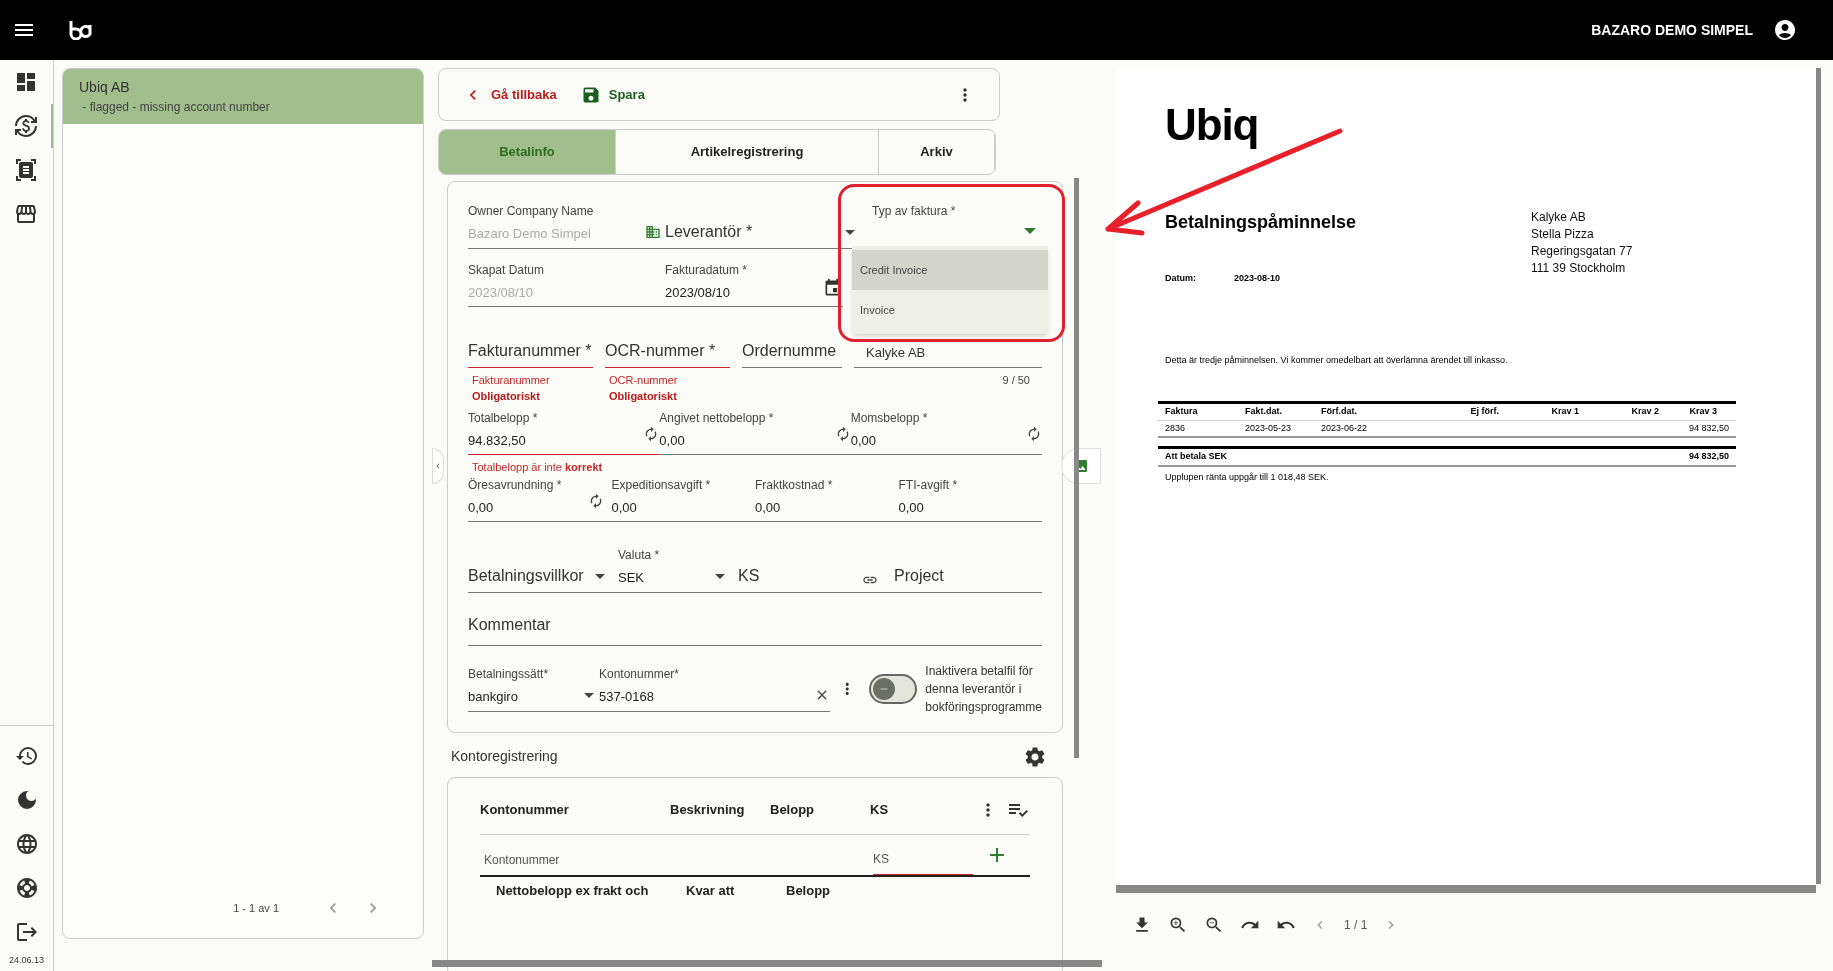 This screenshot has height=971, width=1833. What do you see at coordinates (708, 809) in the screenshot?
I see `column-header: Beskrivning` at bounding box center [708, 809].